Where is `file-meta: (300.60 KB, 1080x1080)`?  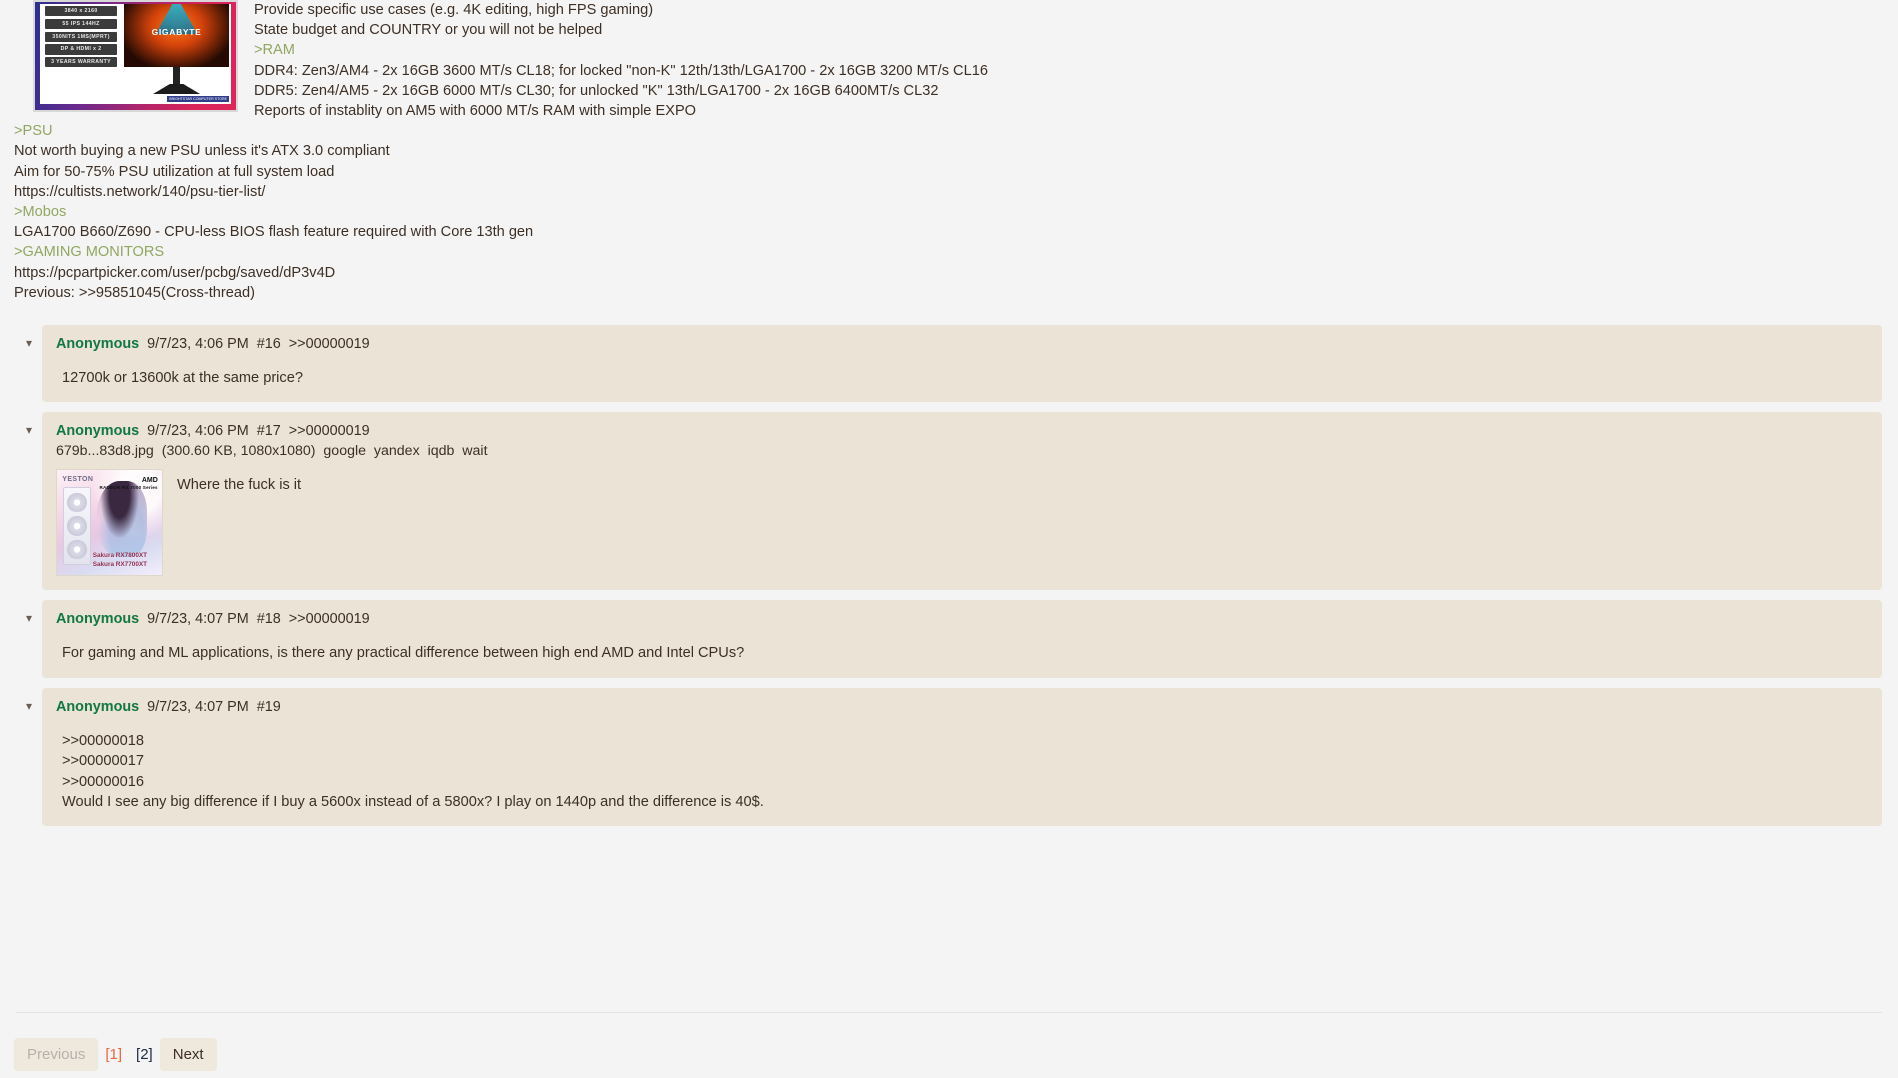 file-meta: (300.60 KB, 1080x1080) is located at coordinates (238, 451).